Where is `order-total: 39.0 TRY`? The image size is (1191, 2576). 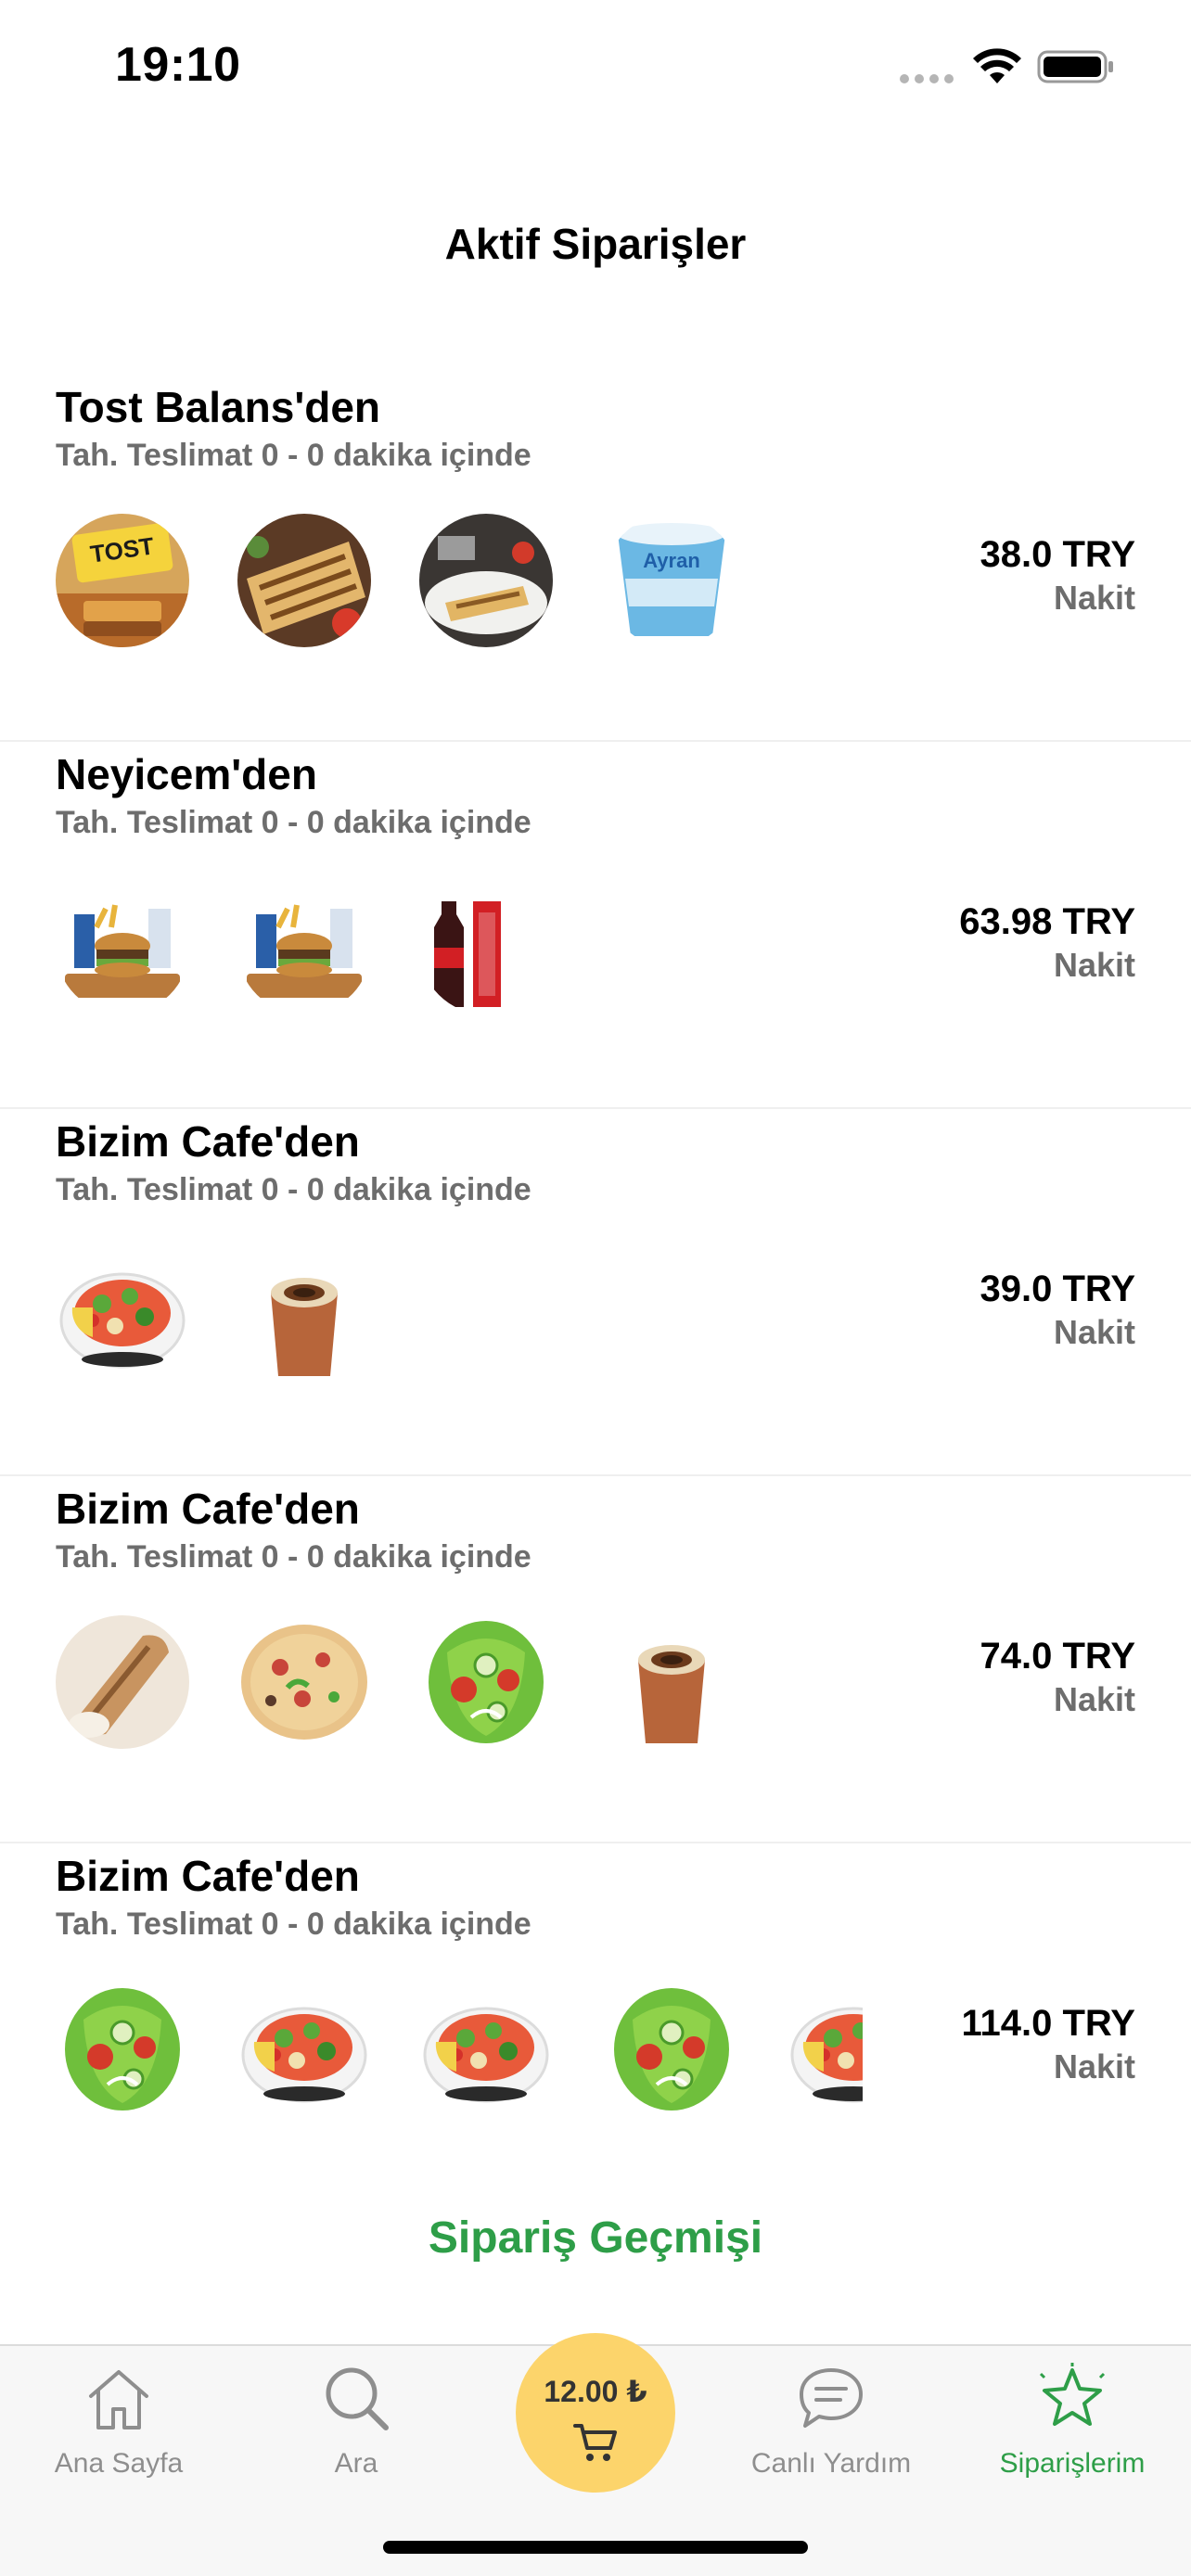
order-total: 39.0 TRY is located at coordinates (1058, 1289).